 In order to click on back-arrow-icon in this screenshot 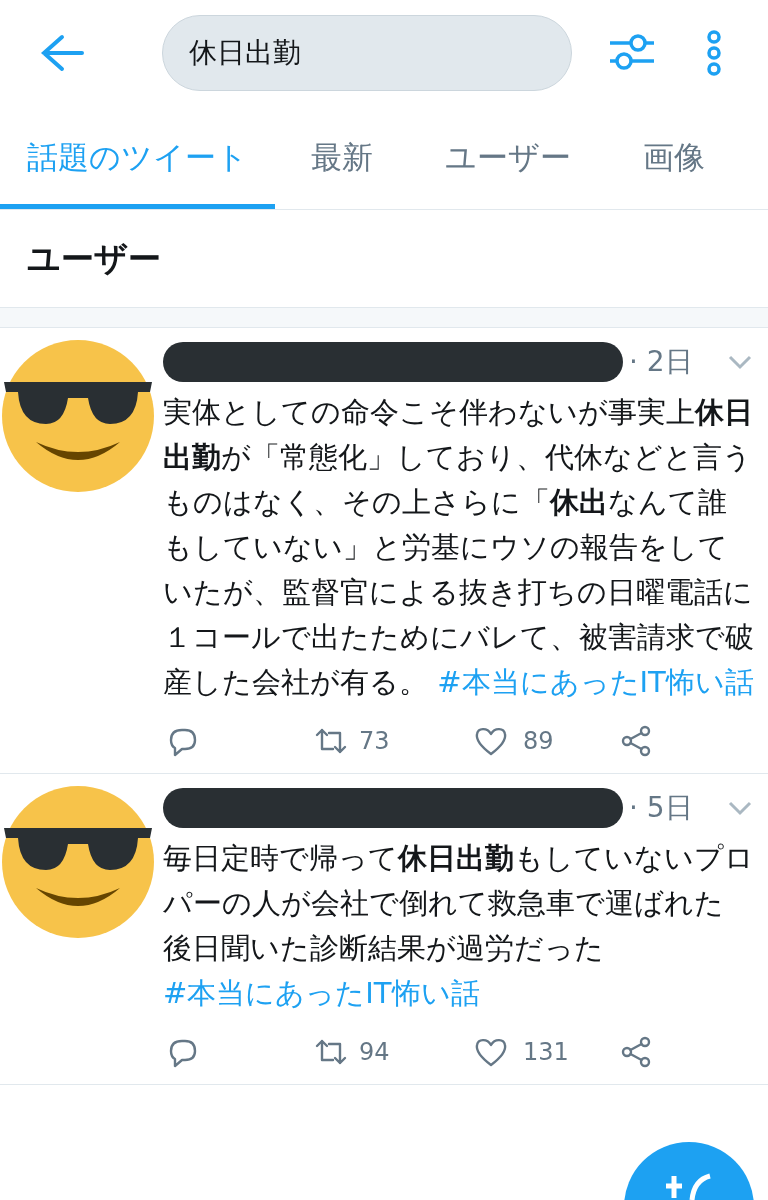, I will do `click(63, 52)`.